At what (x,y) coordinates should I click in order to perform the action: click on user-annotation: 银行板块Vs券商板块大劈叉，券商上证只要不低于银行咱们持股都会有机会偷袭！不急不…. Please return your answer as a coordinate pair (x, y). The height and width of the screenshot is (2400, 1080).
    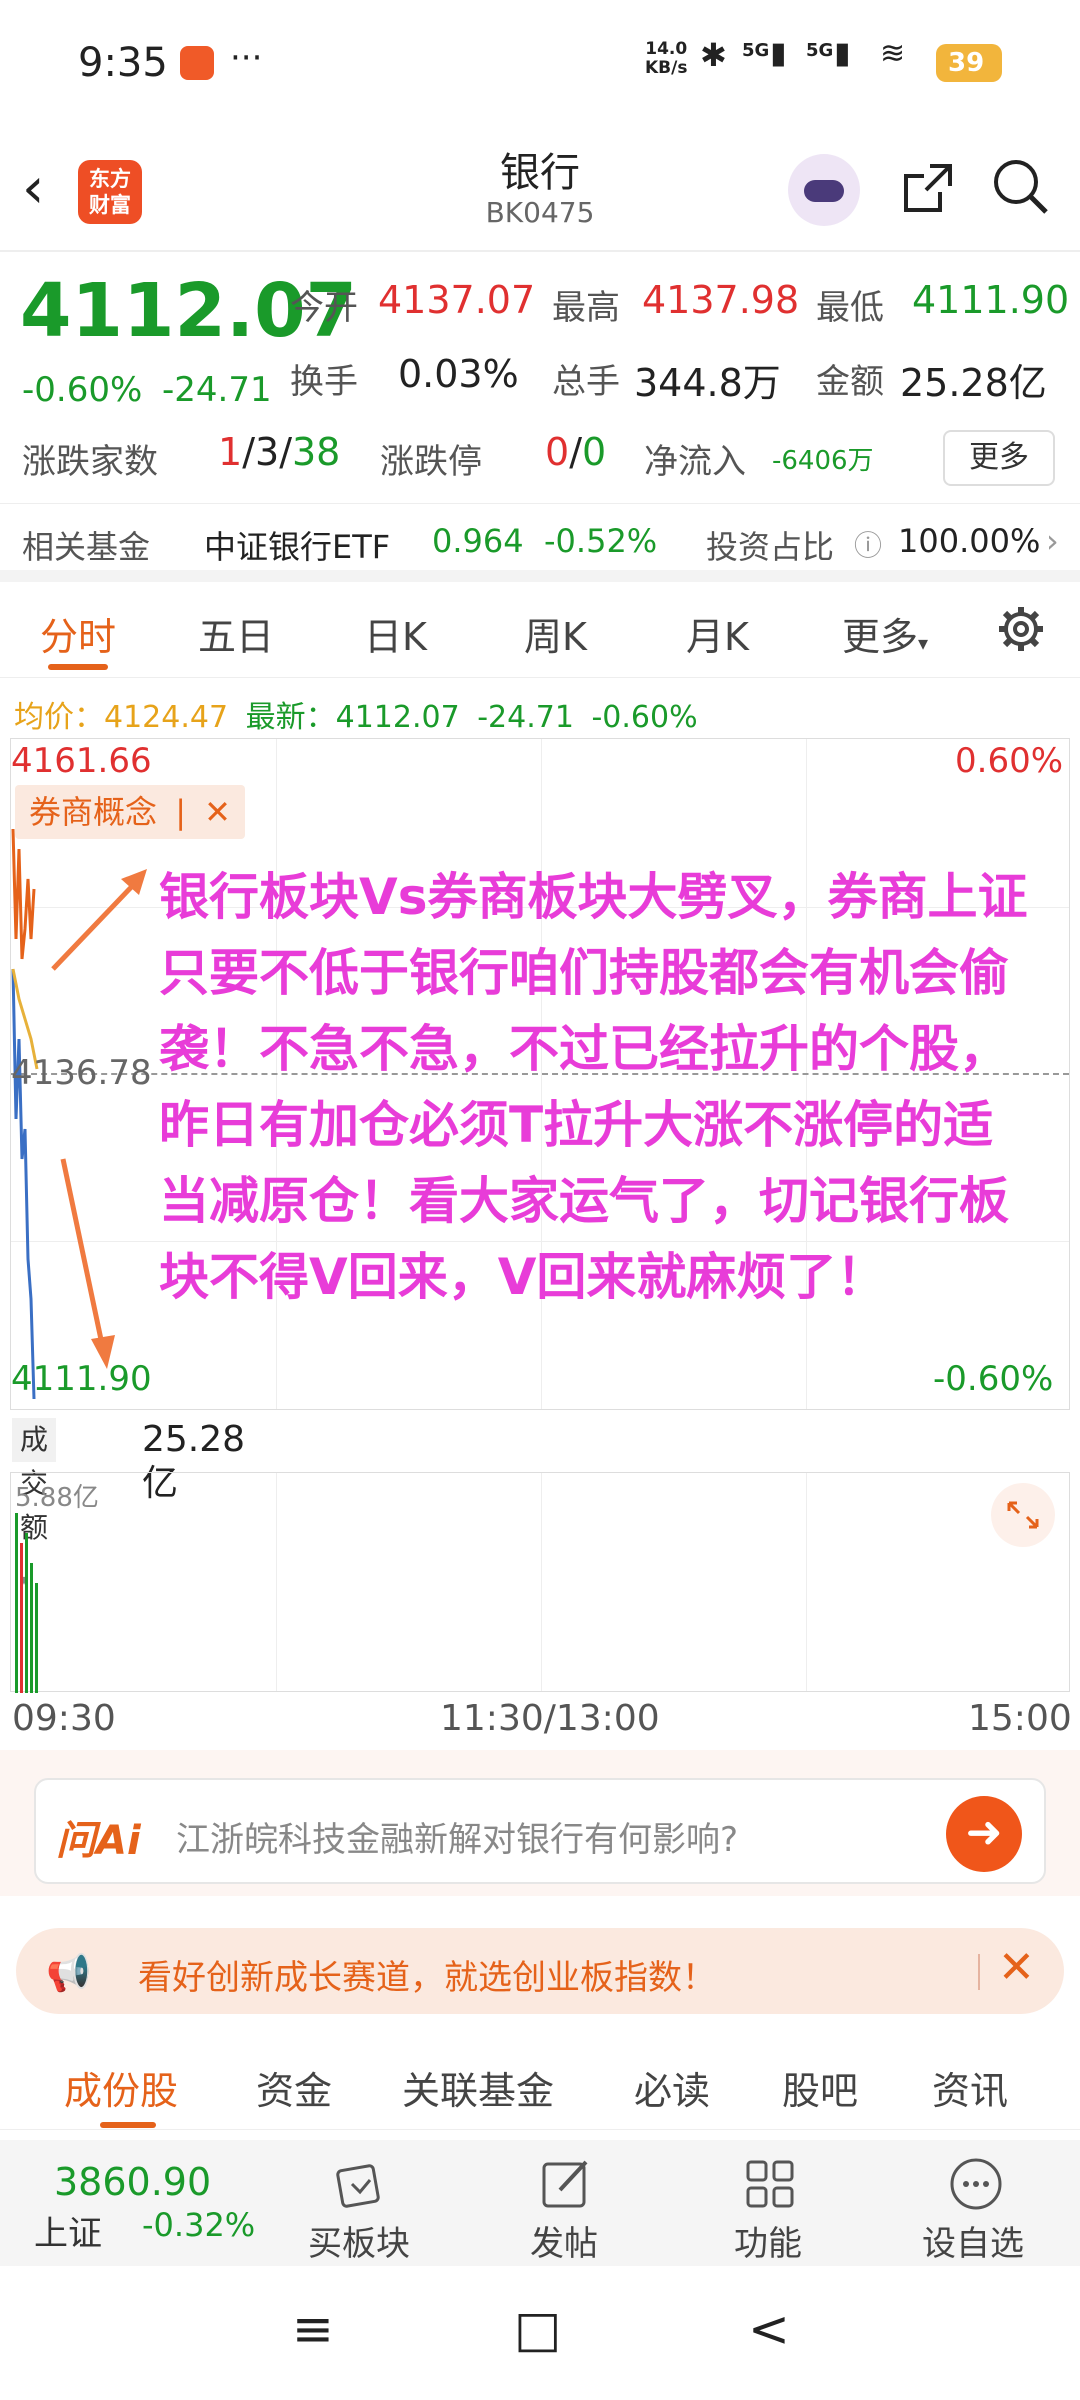
    Looking at the image, I should click on (593, 1087).